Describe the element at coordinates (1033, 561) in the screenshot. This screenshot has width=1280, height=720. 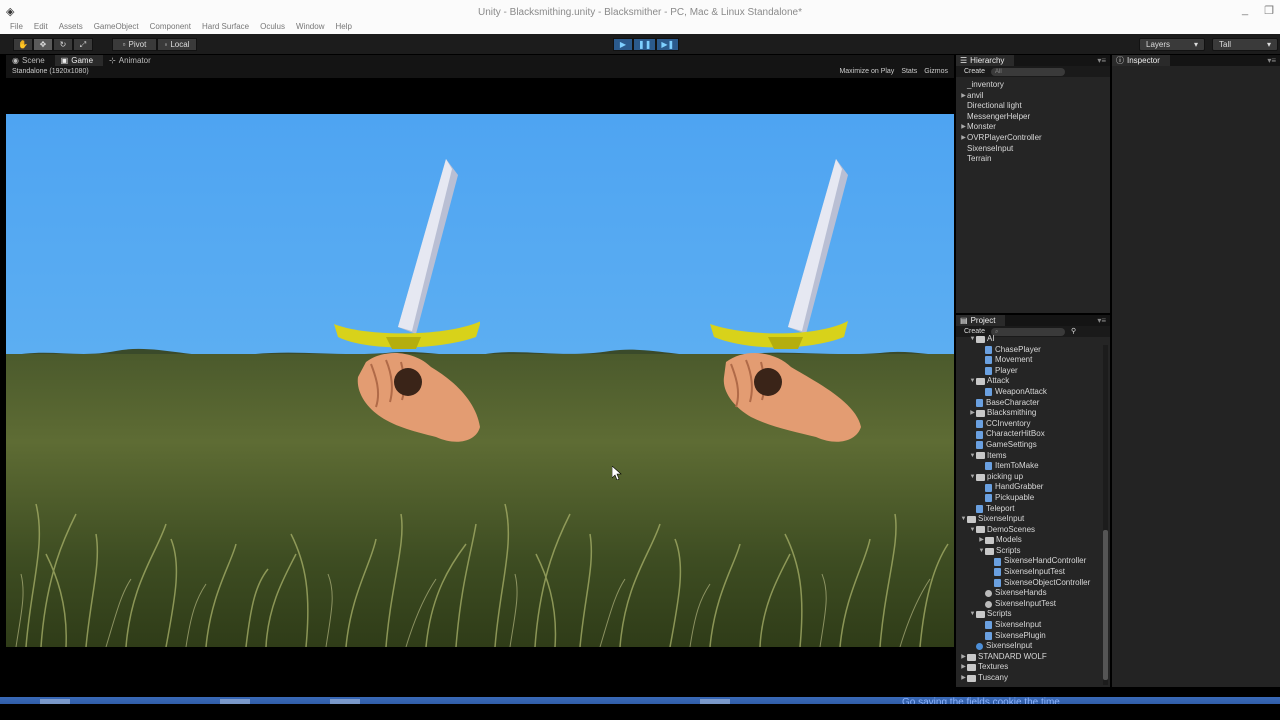
I see `project-item-sixensehandcontroller: SixenseHandController` at that location.